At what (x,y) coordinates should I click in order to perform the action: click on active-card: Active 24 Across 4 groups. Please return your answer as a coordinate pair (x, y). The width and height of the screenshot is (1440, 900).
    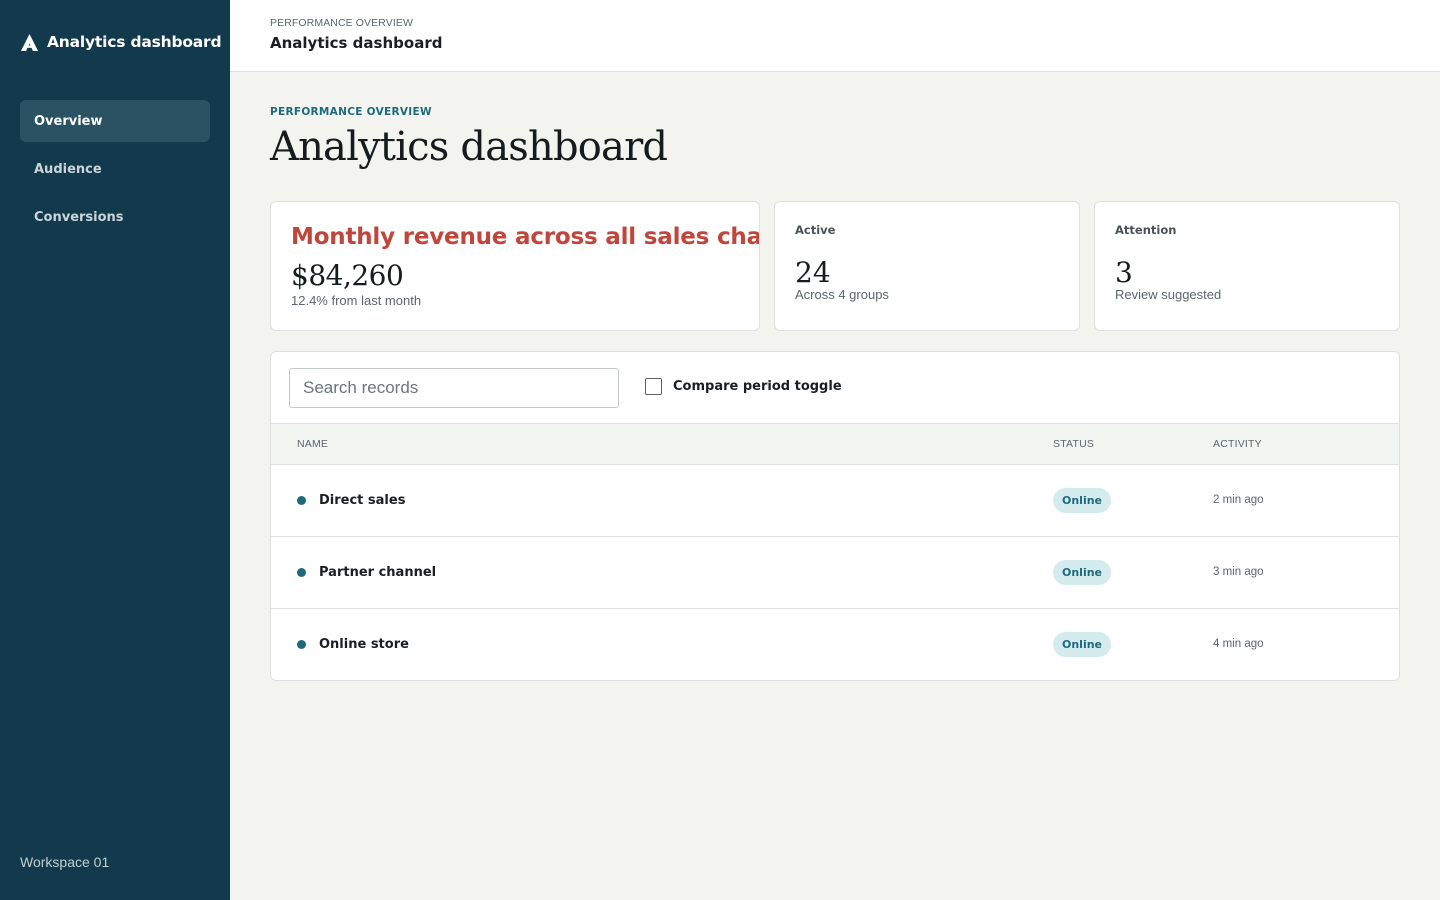
    Looking at the image, I should click on (927, 266).